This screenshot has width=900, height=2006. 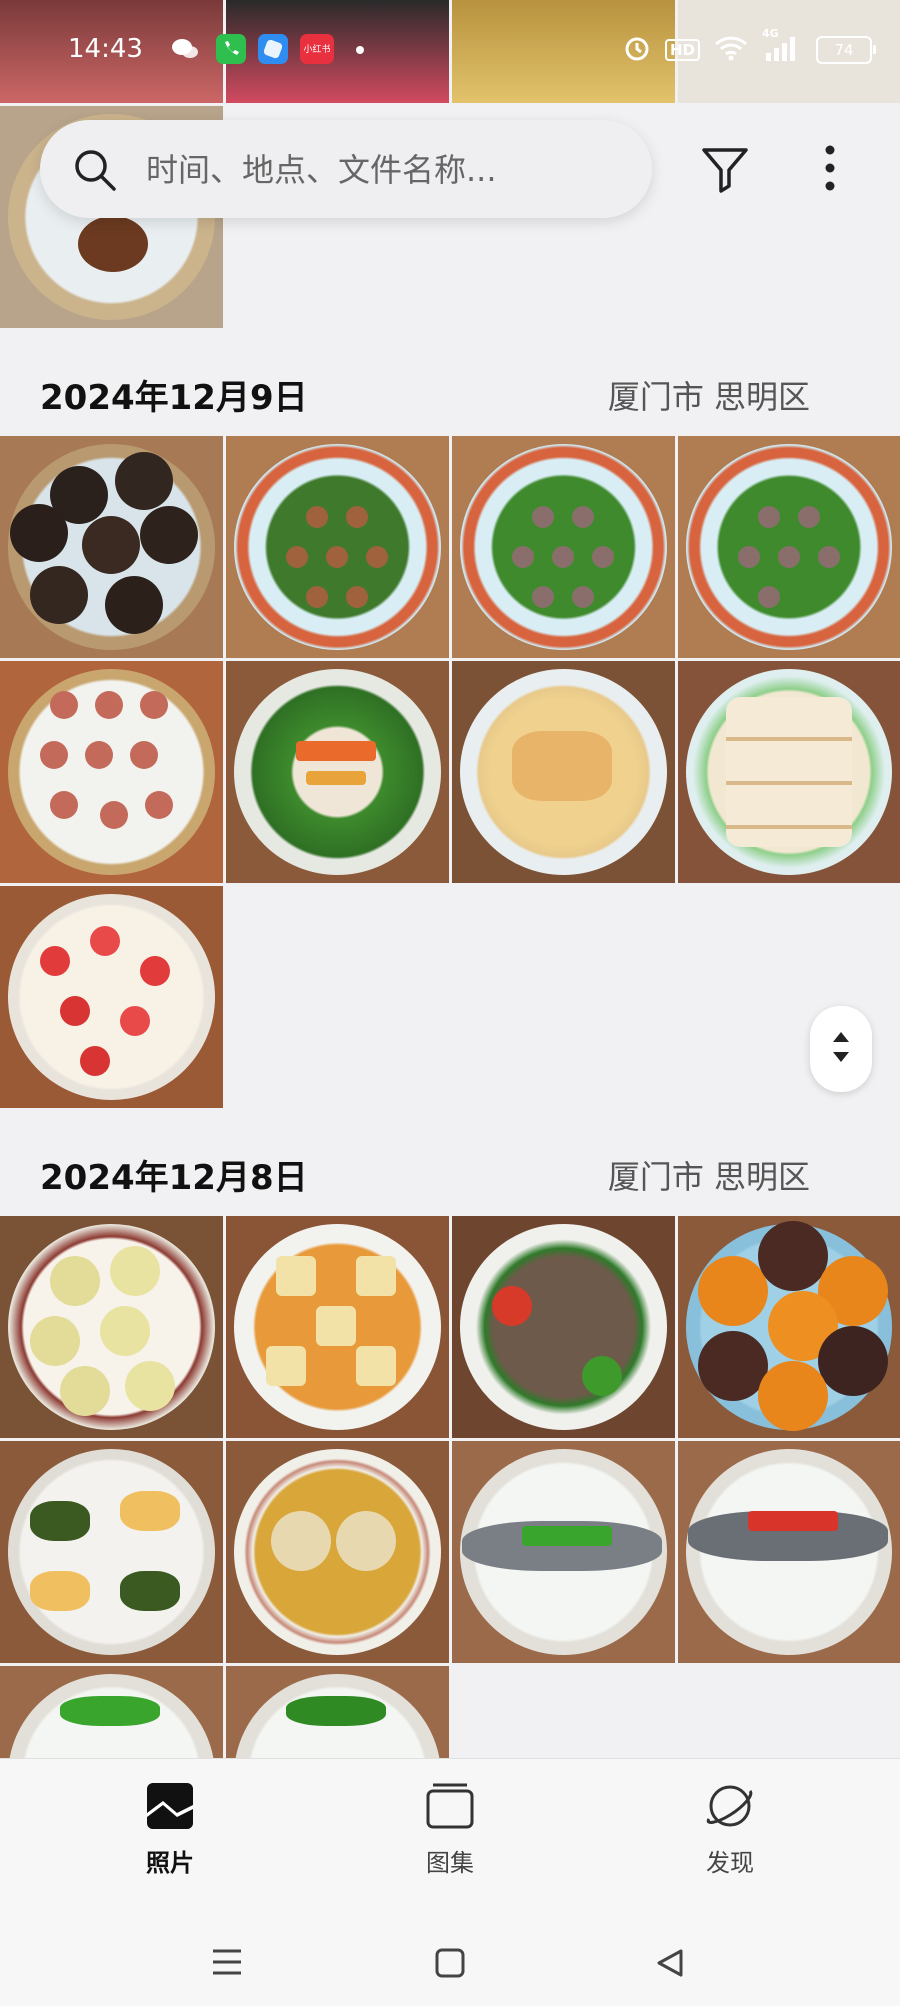 I want to click on tab-albums: 图集, so click(x=450, y=1828).